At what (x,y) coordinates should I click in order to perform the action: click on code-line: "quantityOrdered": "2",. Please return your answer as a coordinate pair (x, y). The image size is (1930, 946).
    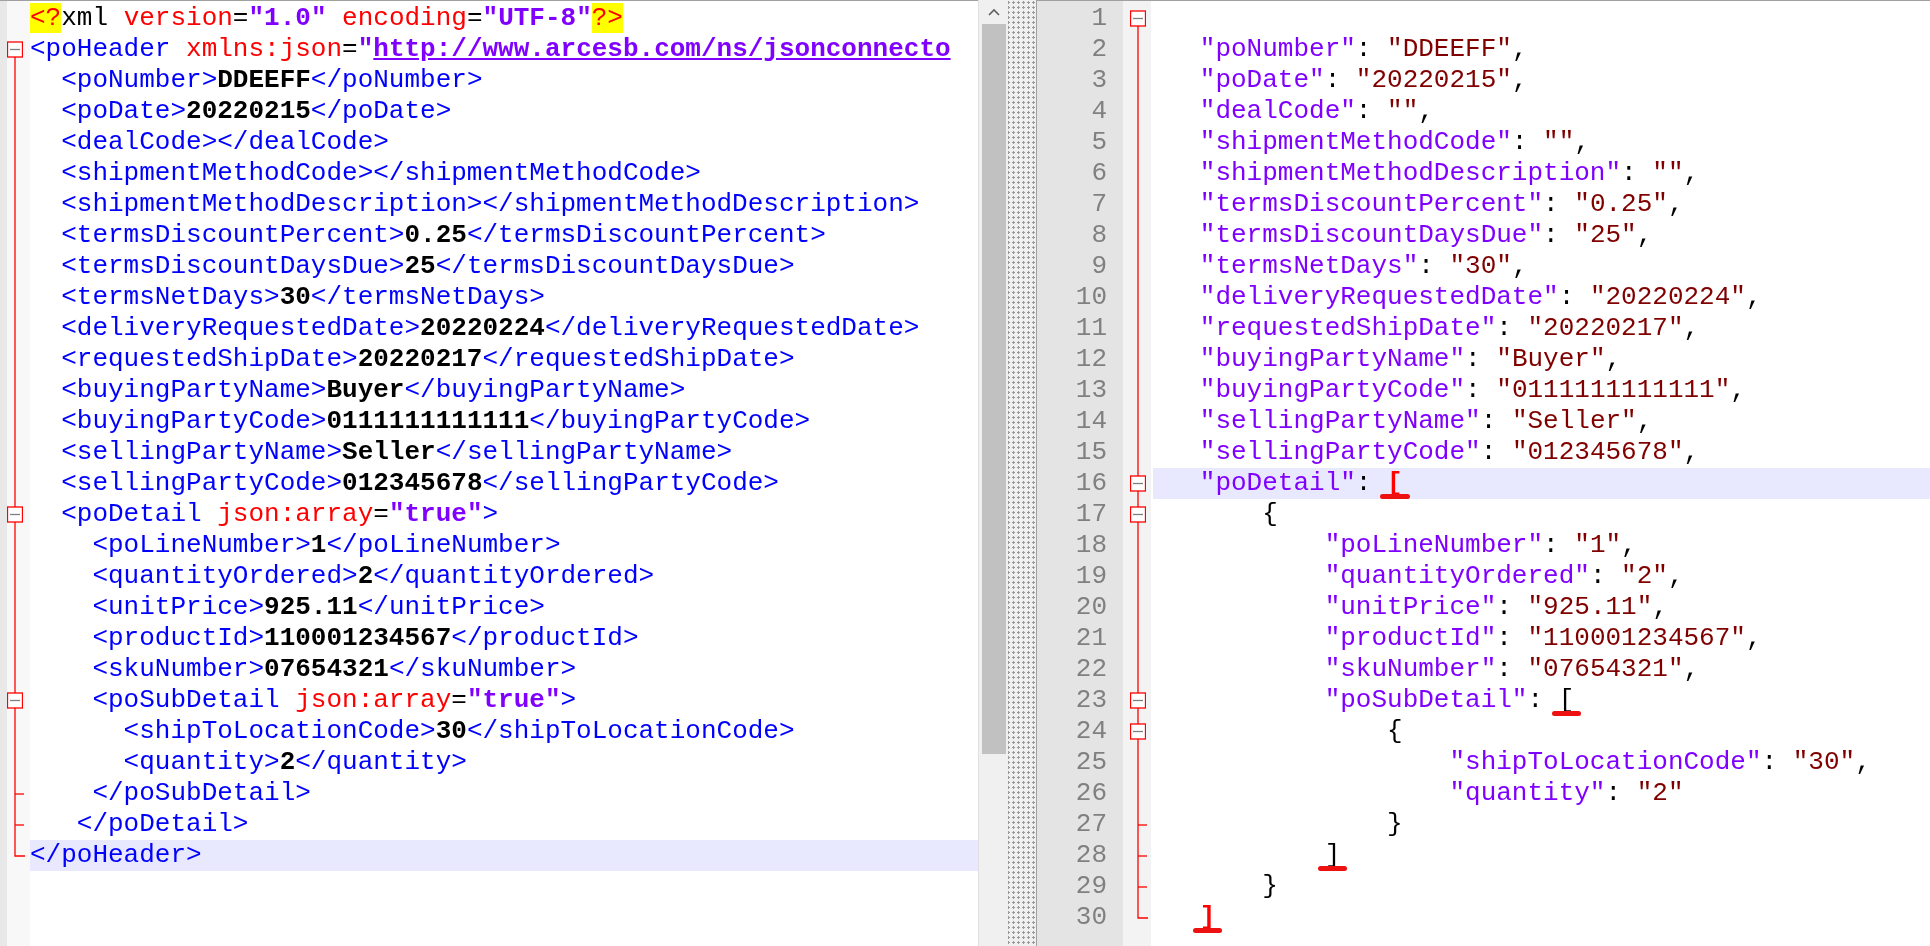
    Looking at the image, I should click on (1504, 576).